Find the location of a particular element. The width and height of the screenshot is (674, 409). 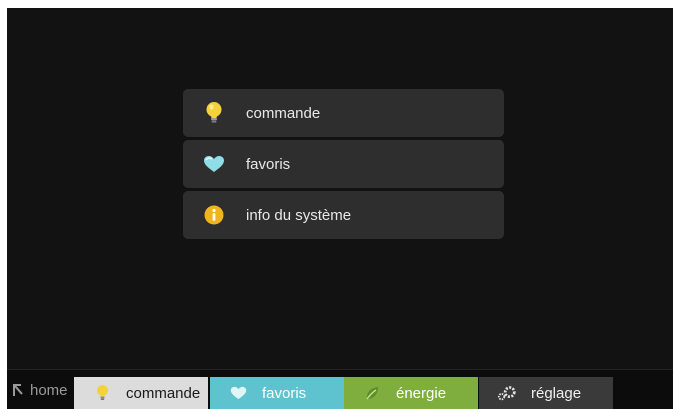

menu-item-label: favoris is located at coordinates (268, 164).